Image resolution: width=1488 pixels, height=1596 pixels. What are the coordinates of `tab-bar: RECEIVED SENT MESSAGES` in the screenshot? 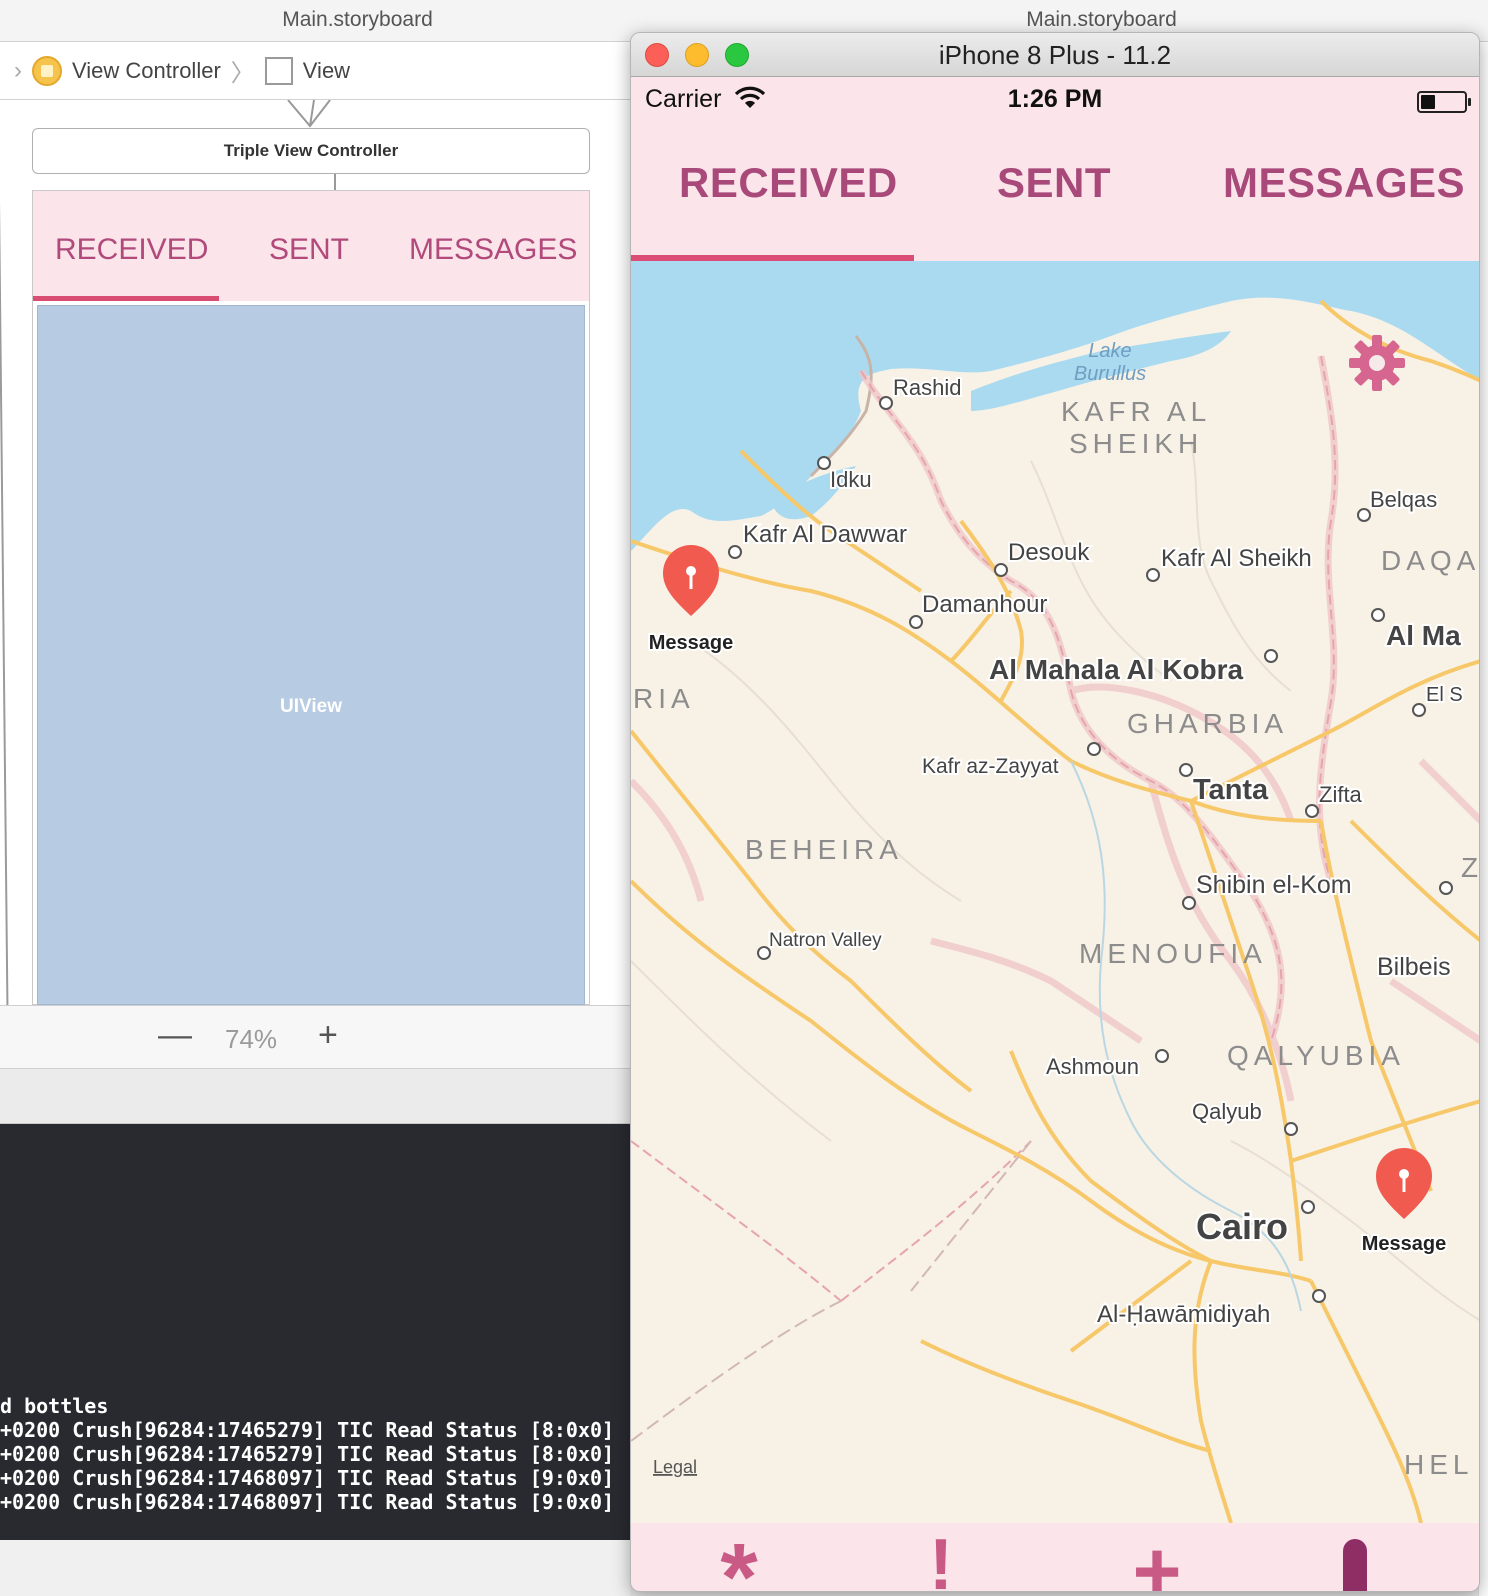 It's located at (1055, 192).